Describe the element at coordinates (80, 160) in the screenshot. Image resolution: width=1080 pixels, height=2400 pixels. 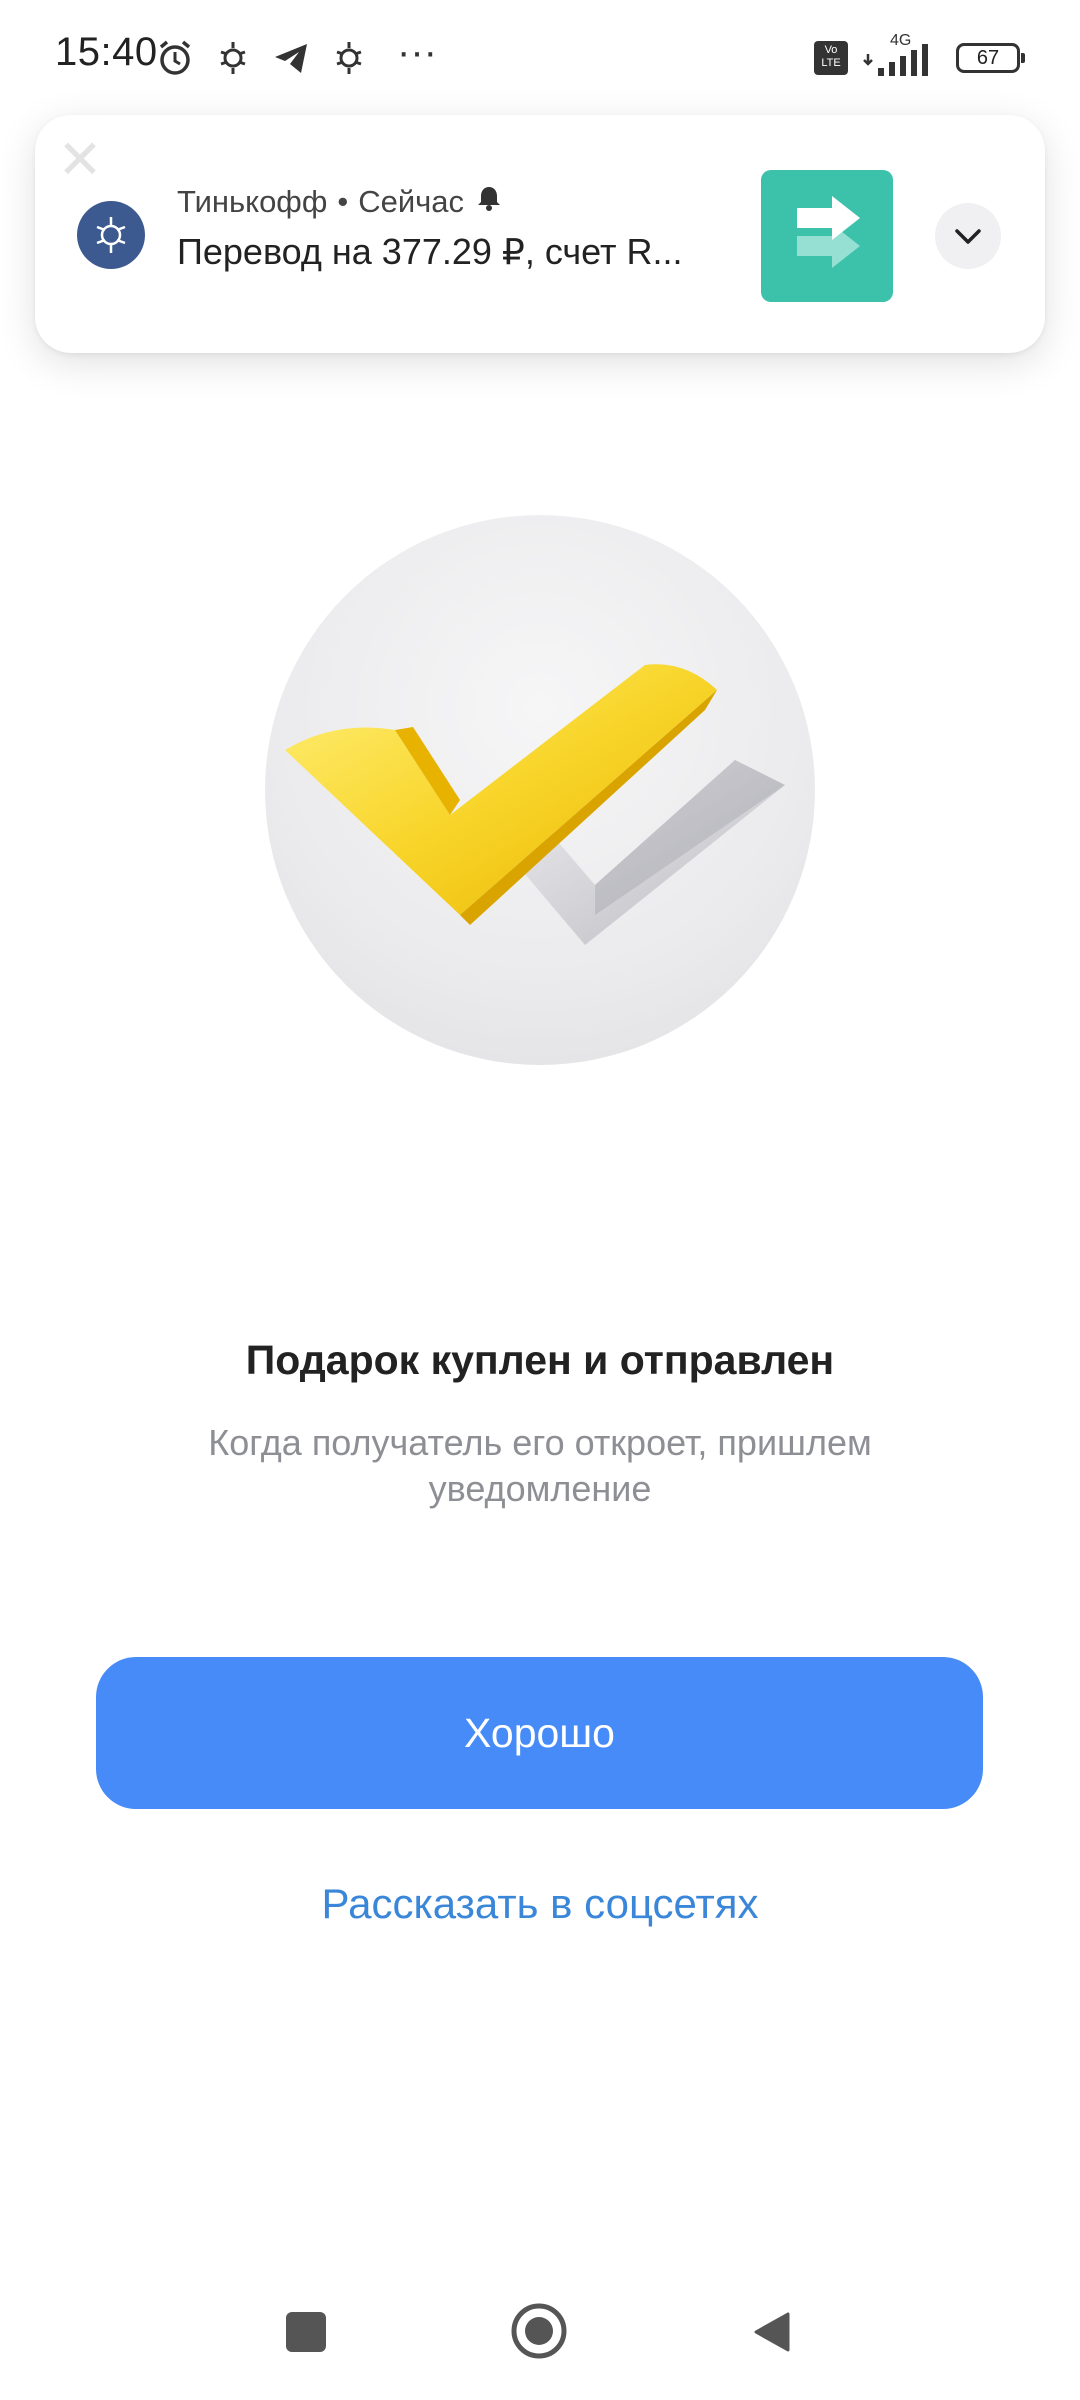
I see `close-icon: ✕` at that location.